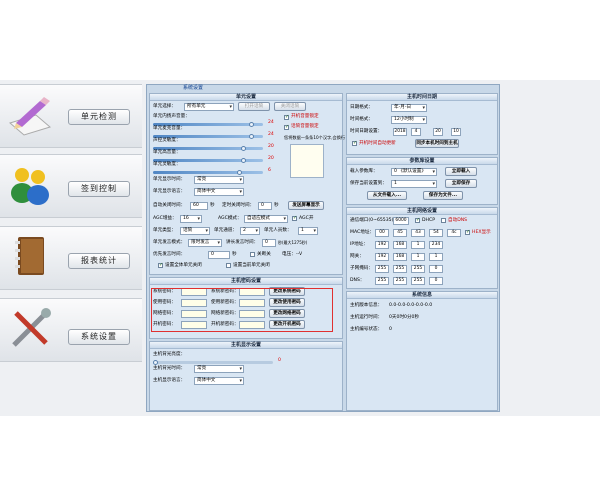  What do you see at coordinates (286, 117) in the screenshot?
I see `volume-lock-checkbox` at bounding box center [286, 117].